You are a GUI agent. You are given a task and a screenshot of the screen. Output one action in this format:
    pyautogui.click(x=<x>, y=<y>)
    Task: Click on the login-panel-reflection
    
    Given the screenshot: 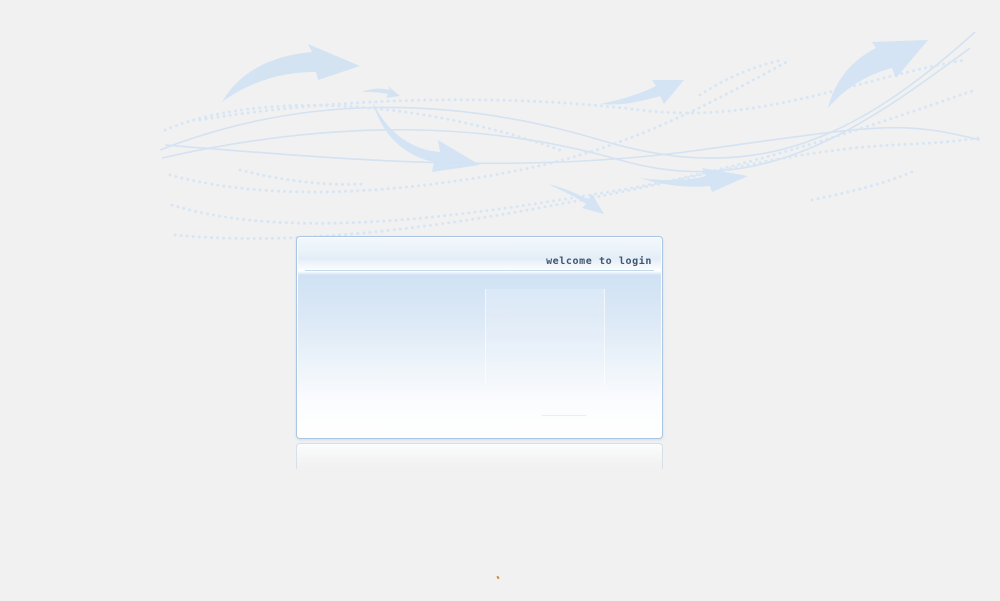 What is the action you would take?
    pyautogui.click(x=479, y=456)
    